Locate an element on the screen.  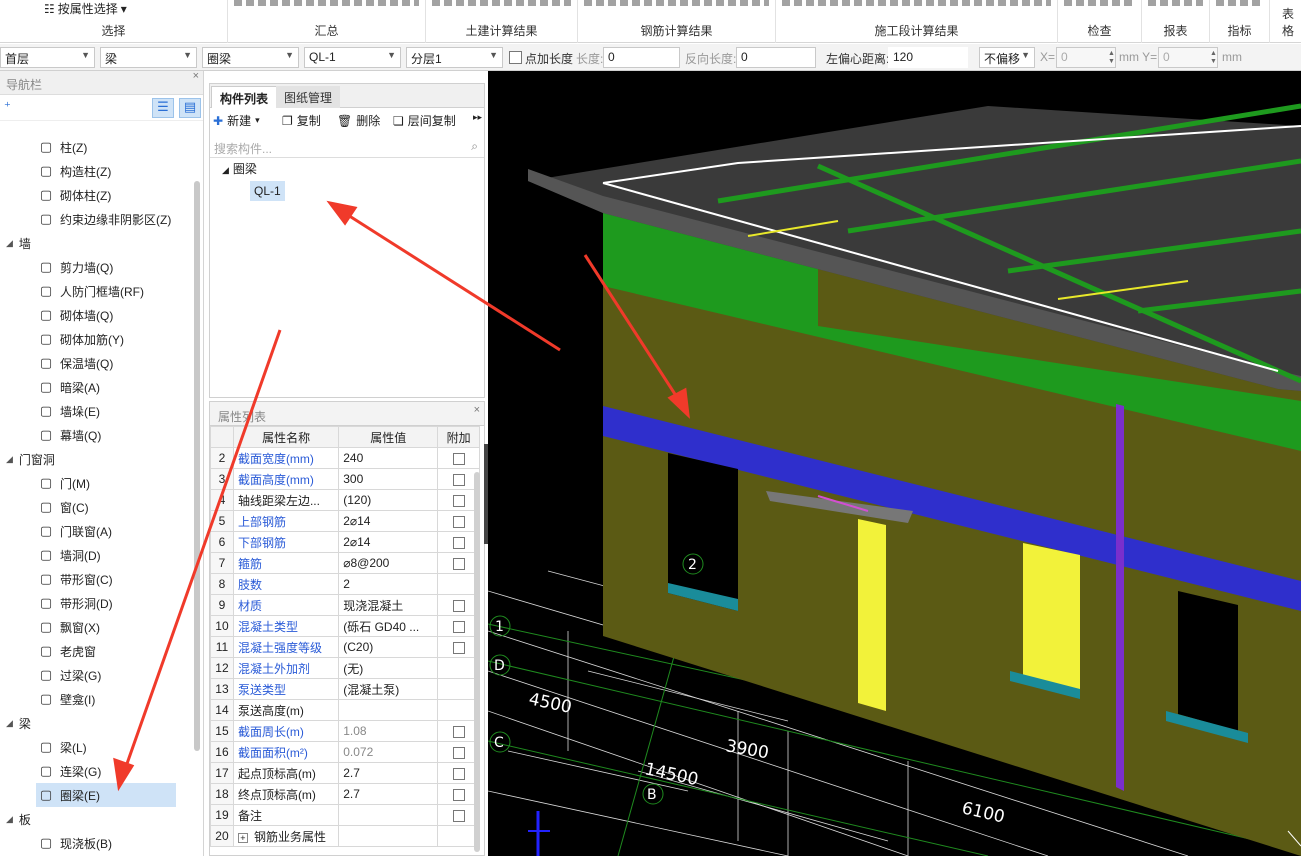
close-icon: × is located at coordinates (477, 410).